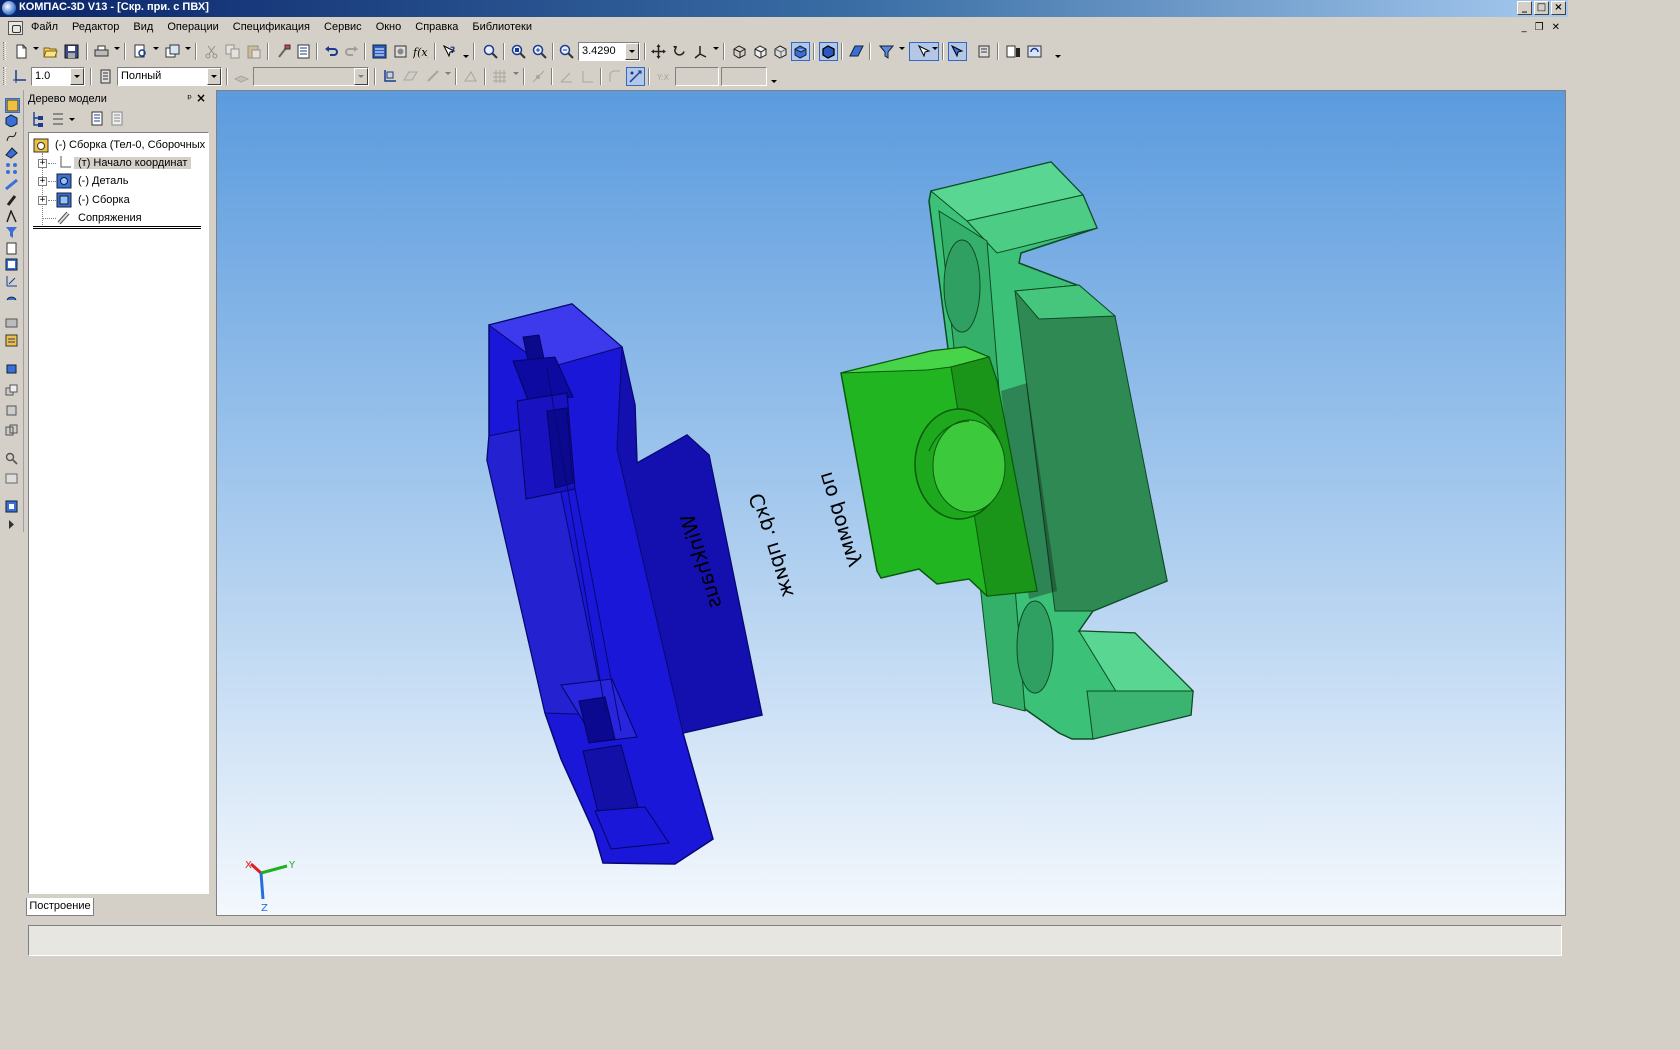  Describe the element at coordinates (828, 51) in the screenshot. I see `shaded-edges-icon` at that location.